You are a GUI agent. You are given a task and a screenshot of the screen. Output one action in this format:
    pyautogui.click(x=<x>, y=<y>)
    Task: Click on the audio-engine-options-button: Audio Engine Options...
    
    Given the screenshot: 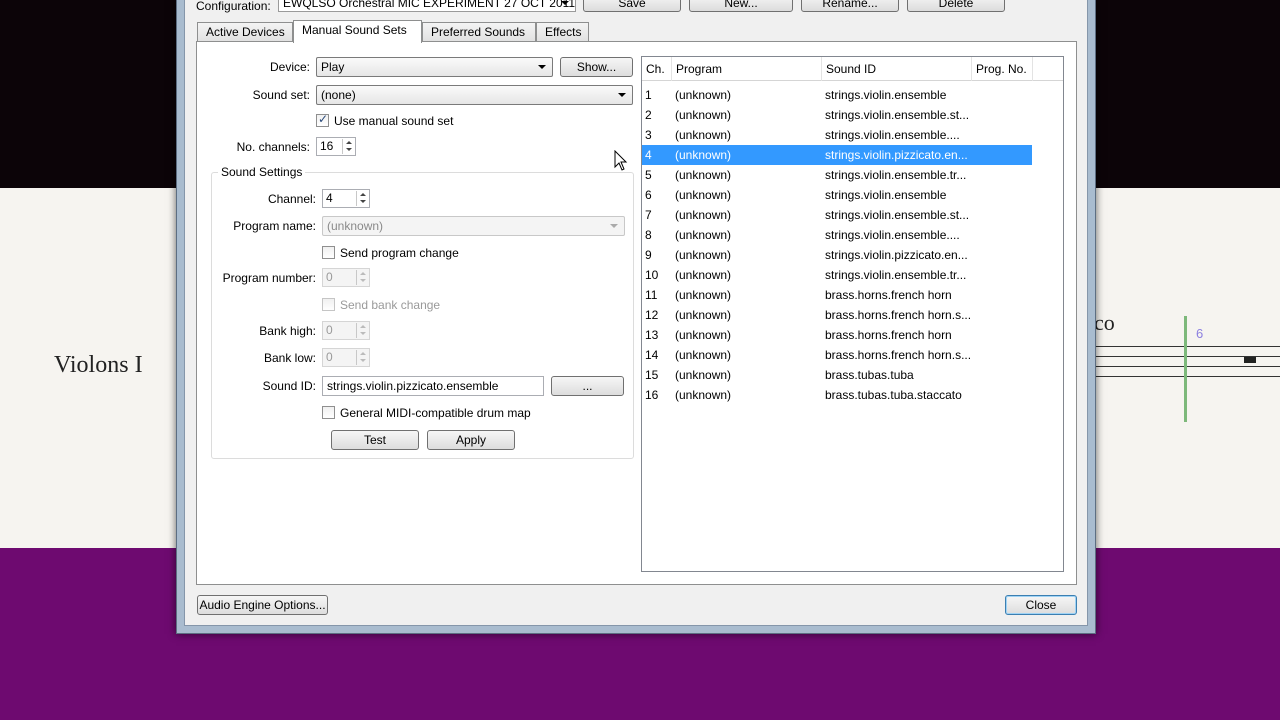 What is the action you would take?
    pyautogui.click(x=262, y=605)
    